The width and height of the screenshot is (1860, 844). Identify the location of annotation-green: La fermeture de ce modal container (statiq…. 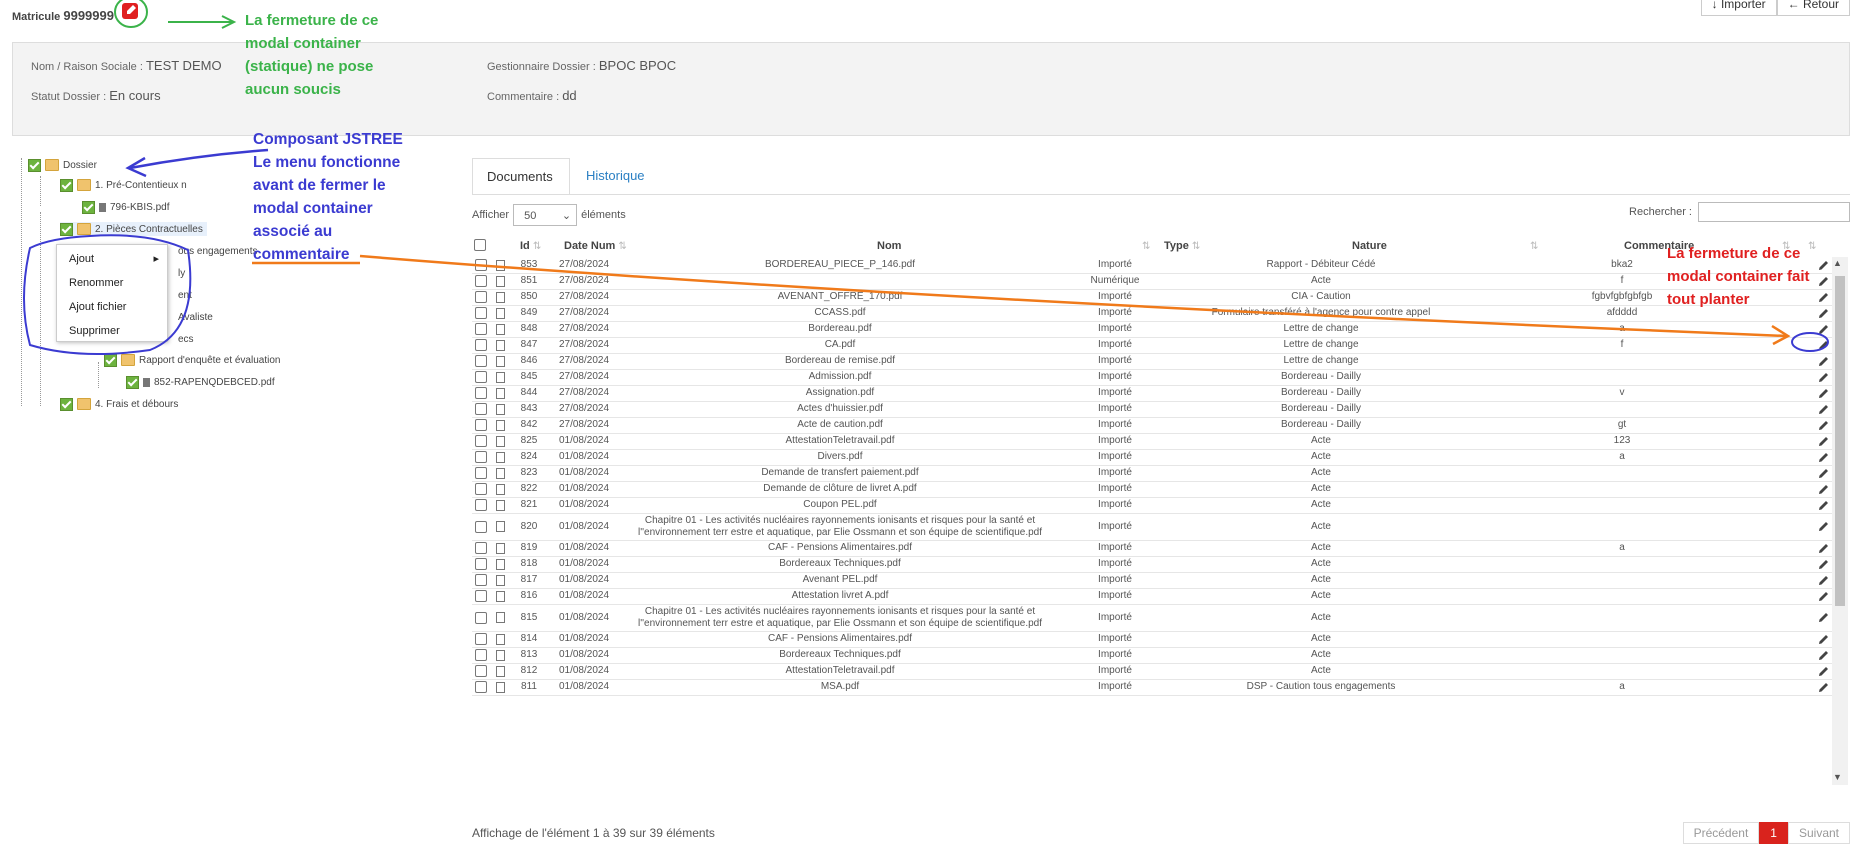
(312, 55).